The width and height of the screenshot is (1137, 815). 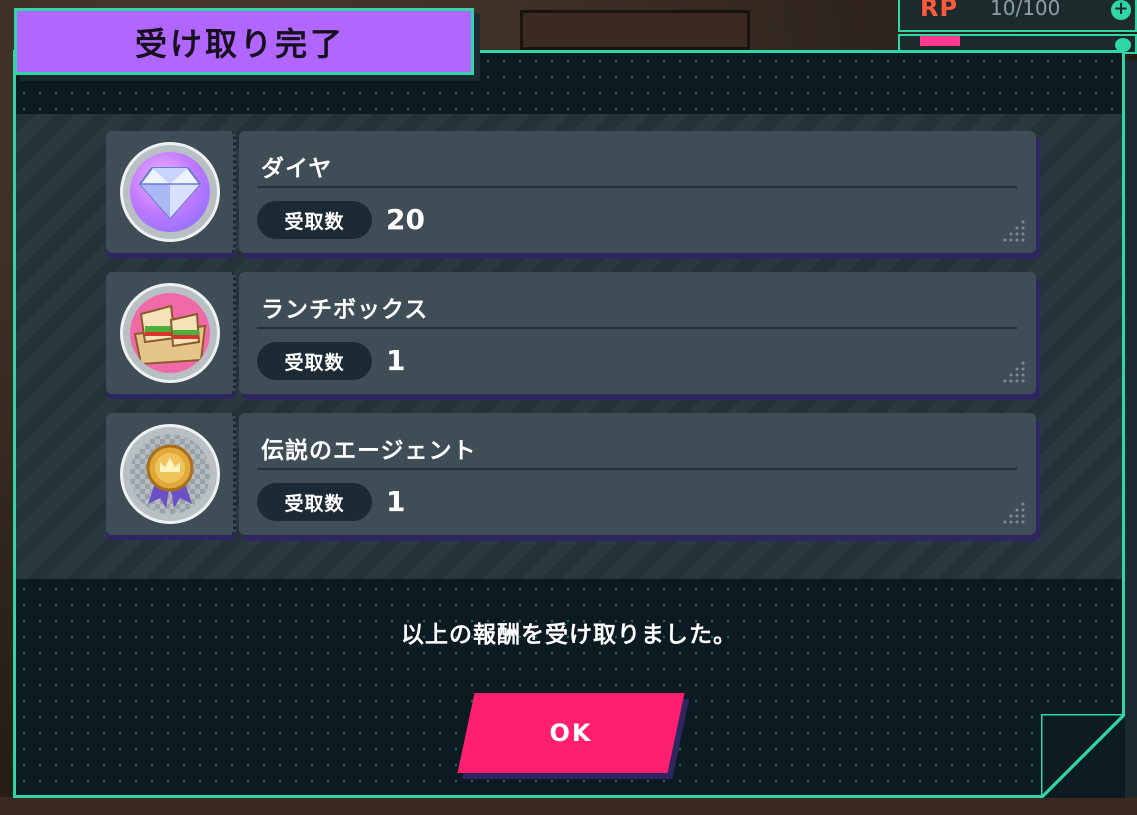 I want to click on diamond-icon, so click(x=170, y=192).